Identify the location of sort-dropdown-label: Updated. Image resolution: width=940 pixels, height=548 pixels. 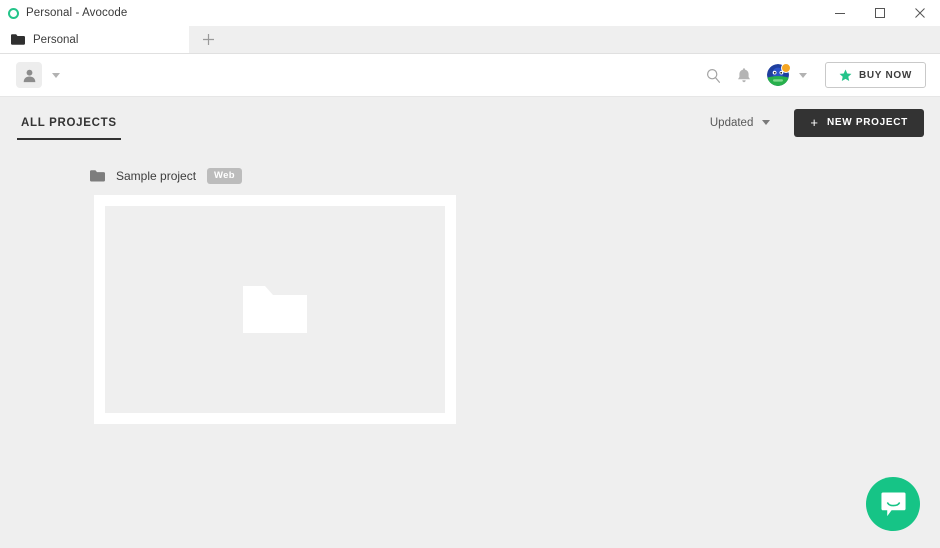
(731, 122).